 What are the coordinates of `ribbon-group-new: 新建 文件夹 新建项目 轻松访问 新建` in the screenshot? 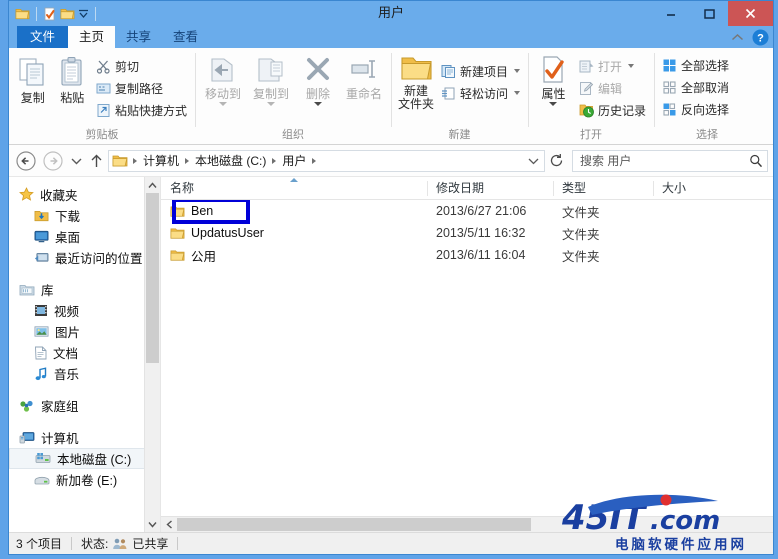 It's located at (459, 96).